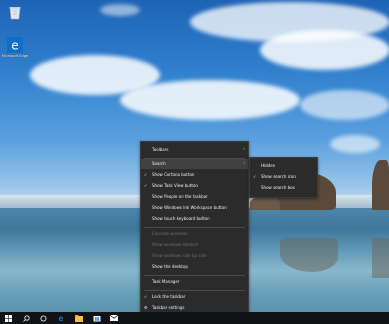  I want to click on submenu-item-show-search-box: Show search box, so click(283, 188).